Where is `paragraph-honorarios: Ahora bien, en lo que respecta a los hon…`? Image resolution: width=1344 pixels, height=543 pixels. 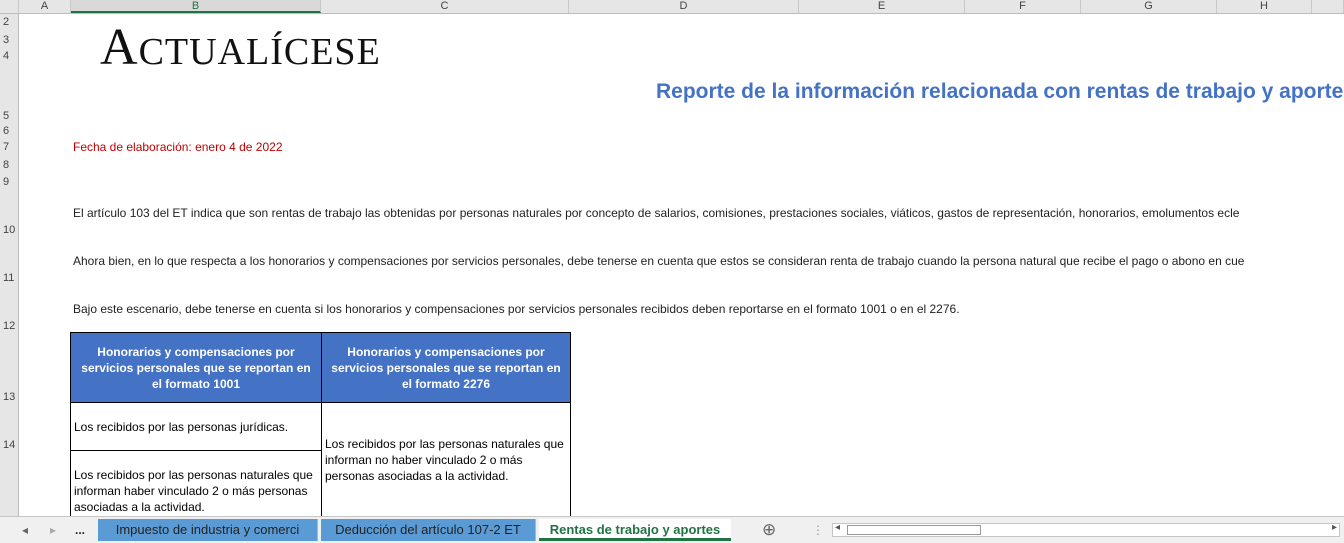
paragraph-honorarios: Ahora bien, en lo que respecta a los hon… is located at coordinates (658, 261).